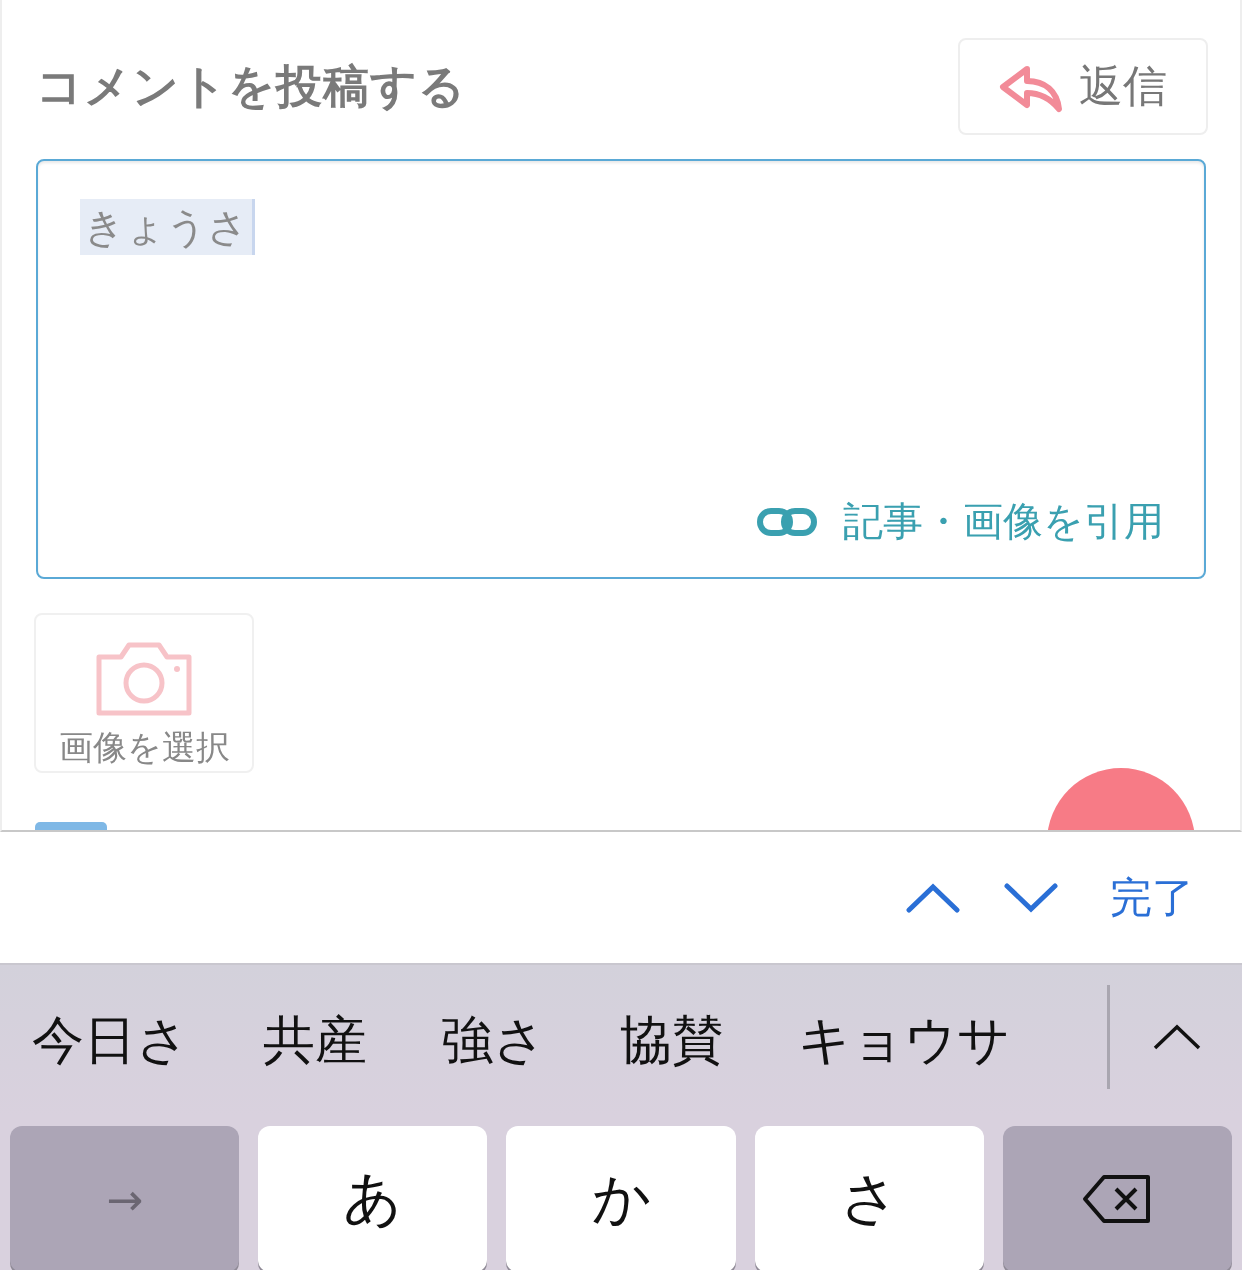 This screenshot has height=1270, width=1242. Describe the element at coordinates (144, 679) in the screenshot. I see `camera-icon` at that location.